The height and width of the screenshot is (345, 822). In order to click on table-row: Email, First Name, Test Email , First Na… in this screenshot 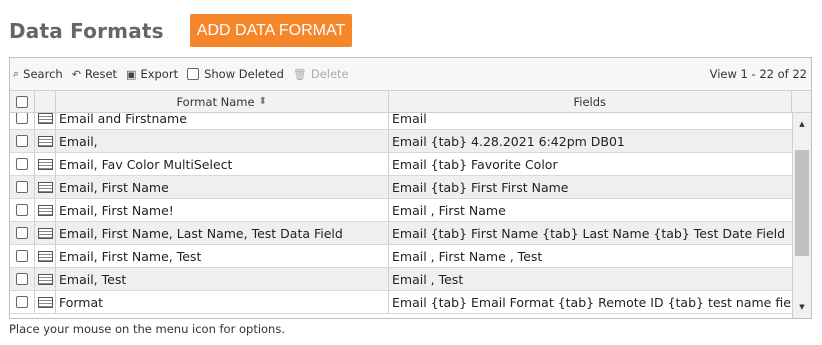, I will do `click(401, 256)`.